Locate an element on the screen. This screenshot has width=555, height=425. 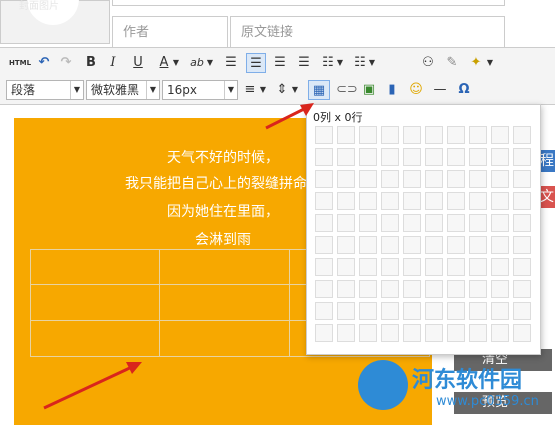
format-painter-icon: ✦ is located at coordinates (476, 63).